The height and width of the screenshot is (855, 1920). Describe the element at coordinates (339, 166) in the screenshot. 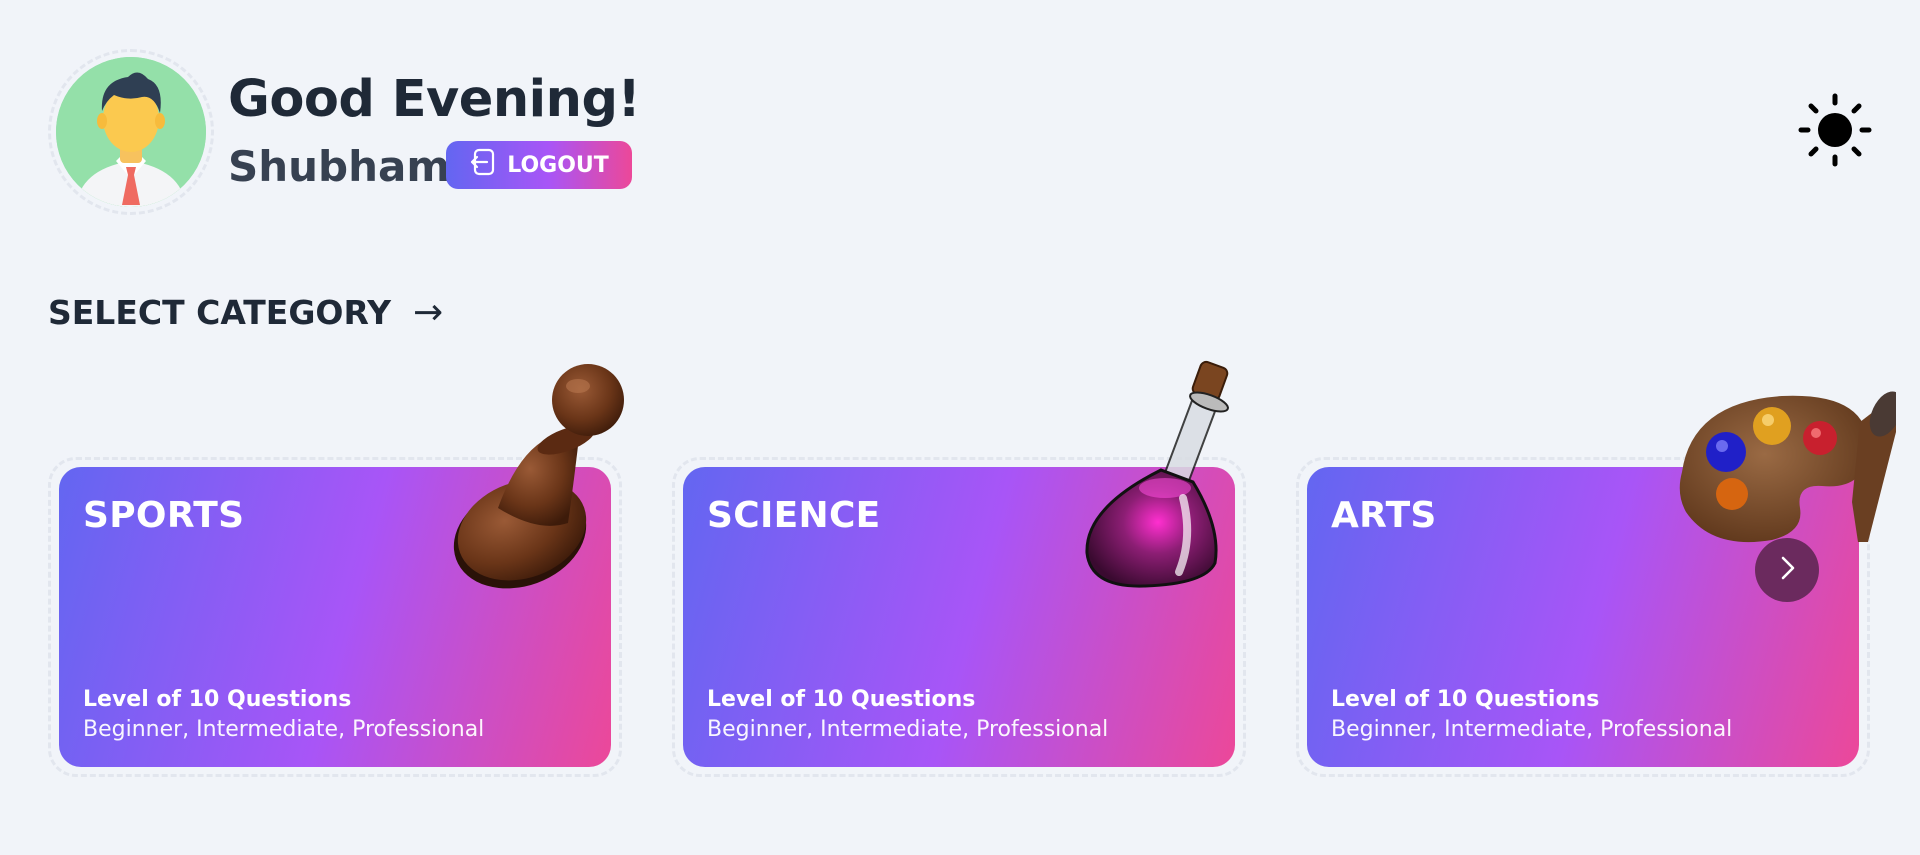

I see `username: Shubham` at that location.